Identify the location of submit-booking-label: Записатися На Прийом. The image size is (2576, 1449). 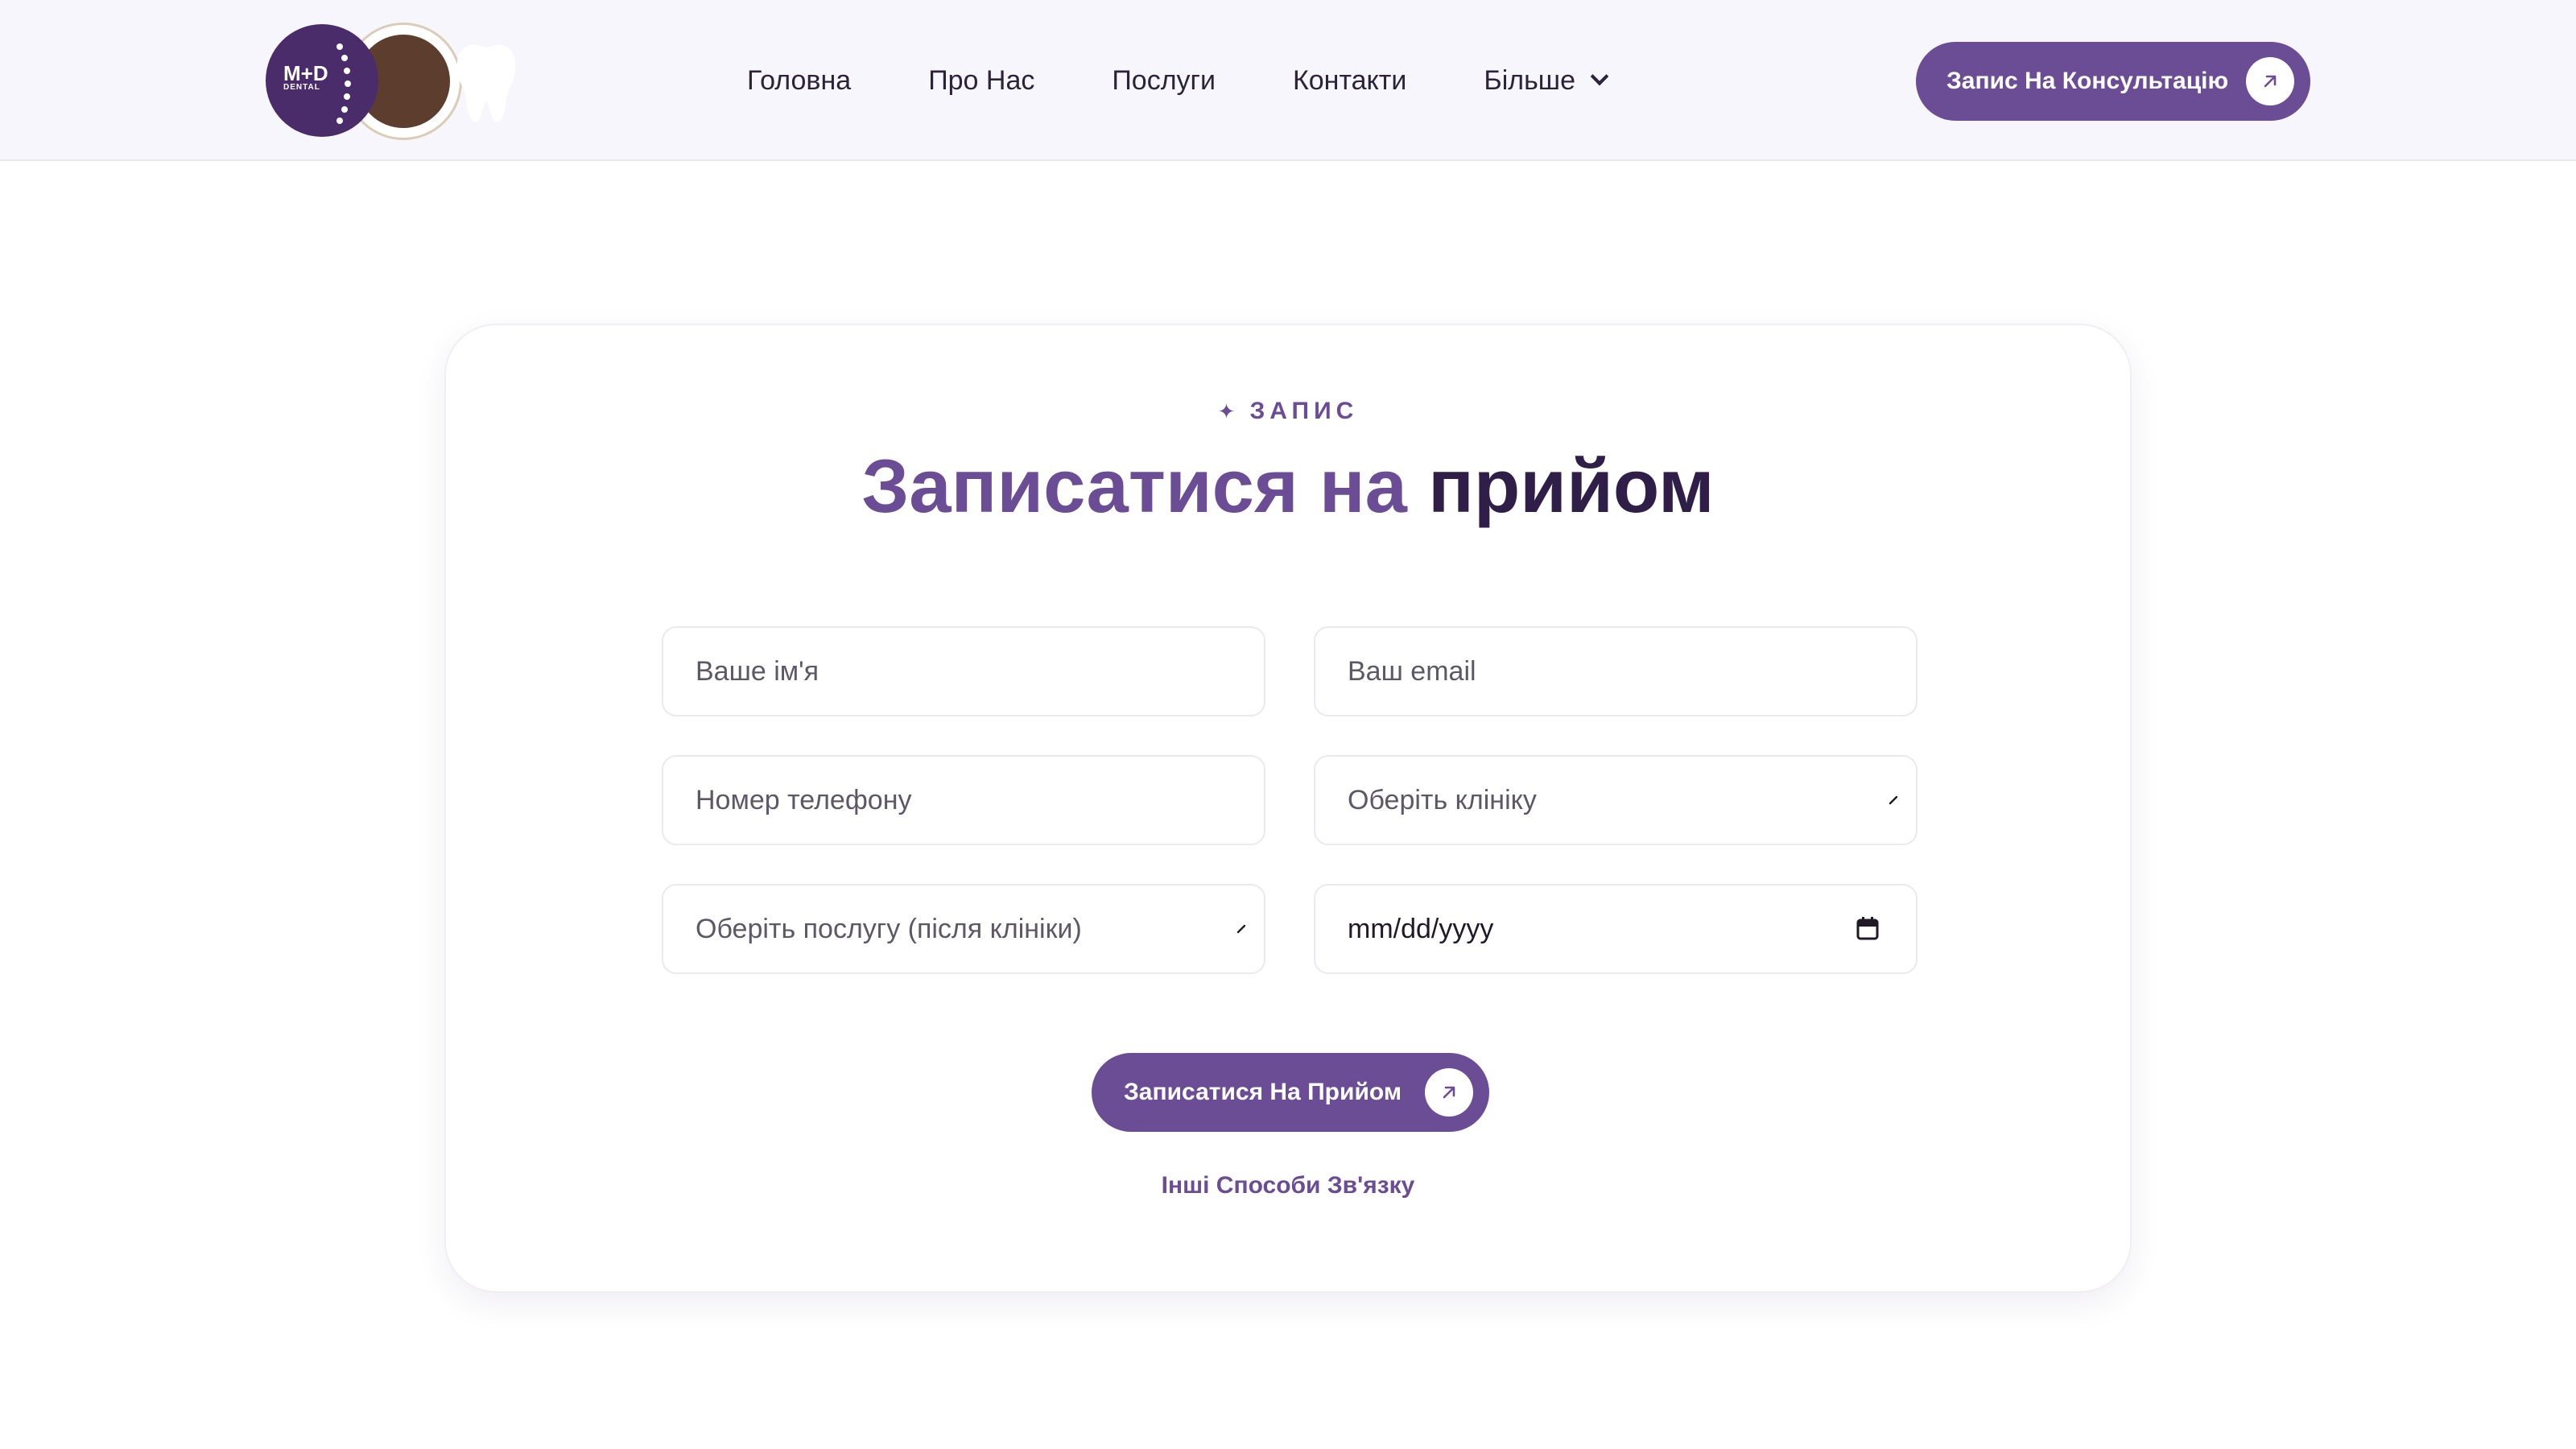
(1263, 1092).